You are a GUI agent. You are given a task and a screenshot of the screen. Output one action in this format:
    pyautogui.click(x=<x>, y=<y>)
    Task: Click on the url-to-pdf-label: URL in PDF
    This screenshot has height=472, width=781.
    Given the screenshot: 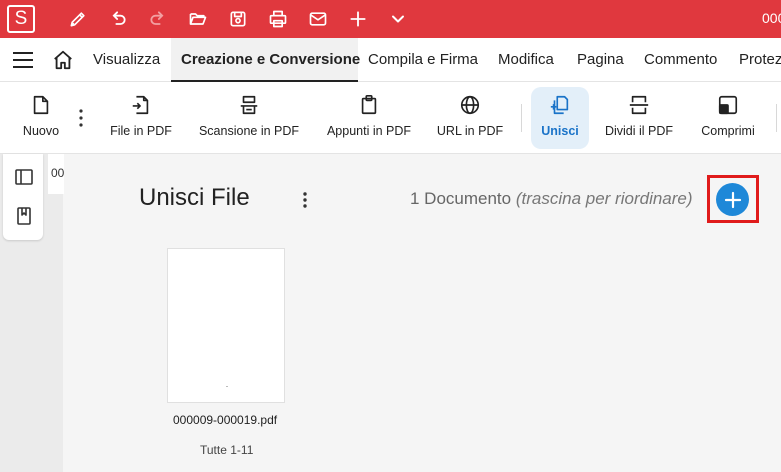 What is the action you would take?
    pyautogui.click(x=470, y=131)
    